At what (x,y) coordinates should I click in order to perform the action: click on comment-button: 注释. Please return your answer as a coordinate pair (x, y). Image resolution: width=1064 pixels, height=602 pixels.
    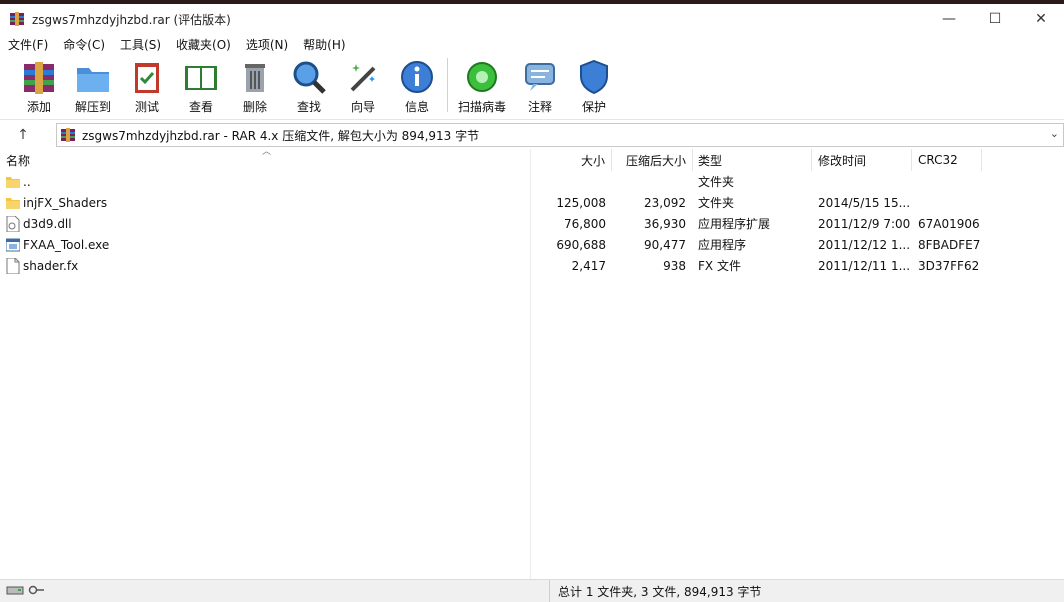
    Looking at the image, I should click on (540, 86).